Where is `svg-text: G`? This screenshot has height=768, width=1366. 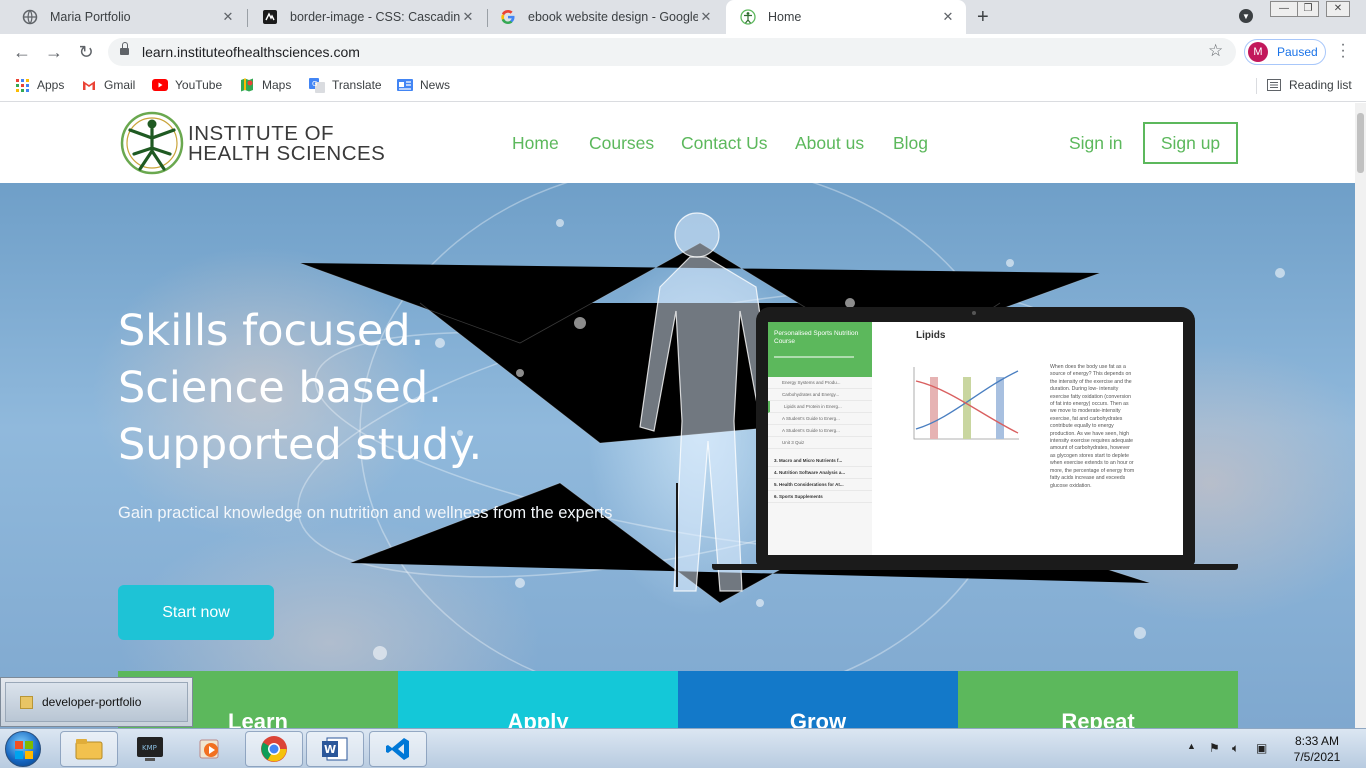 svg-text: G is located at coordinates (314, 84).